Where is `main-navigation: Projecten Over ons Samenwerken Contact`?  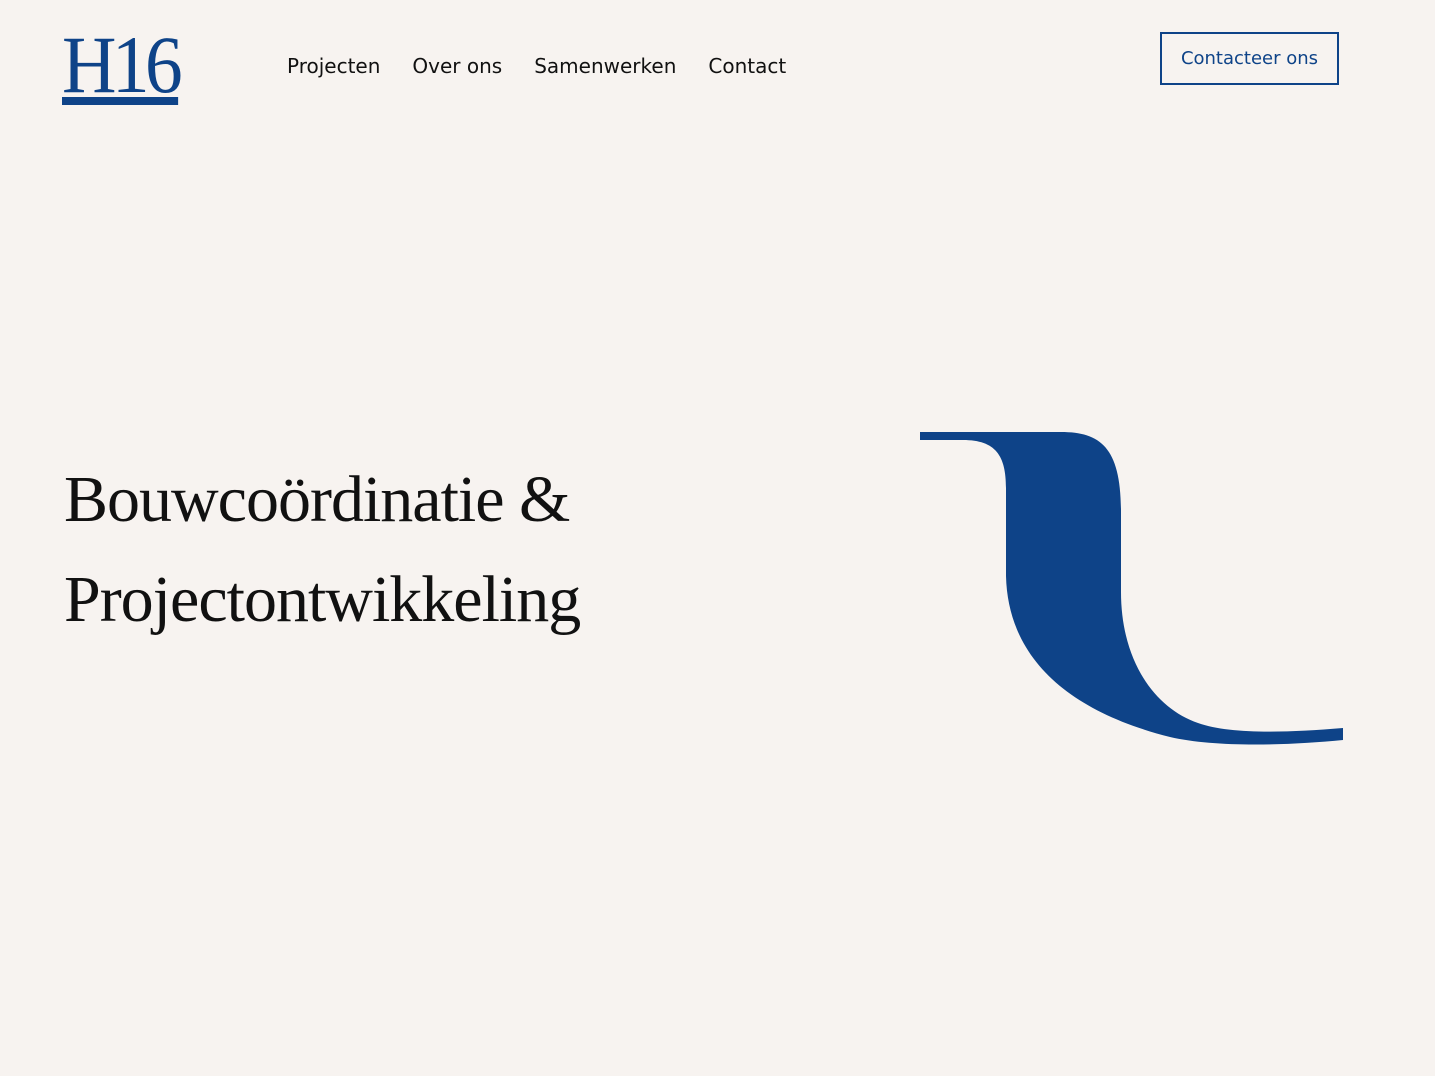 main-navigation: Projecten Over ons Samenwerken Contact is located at coordinates (536, 66).